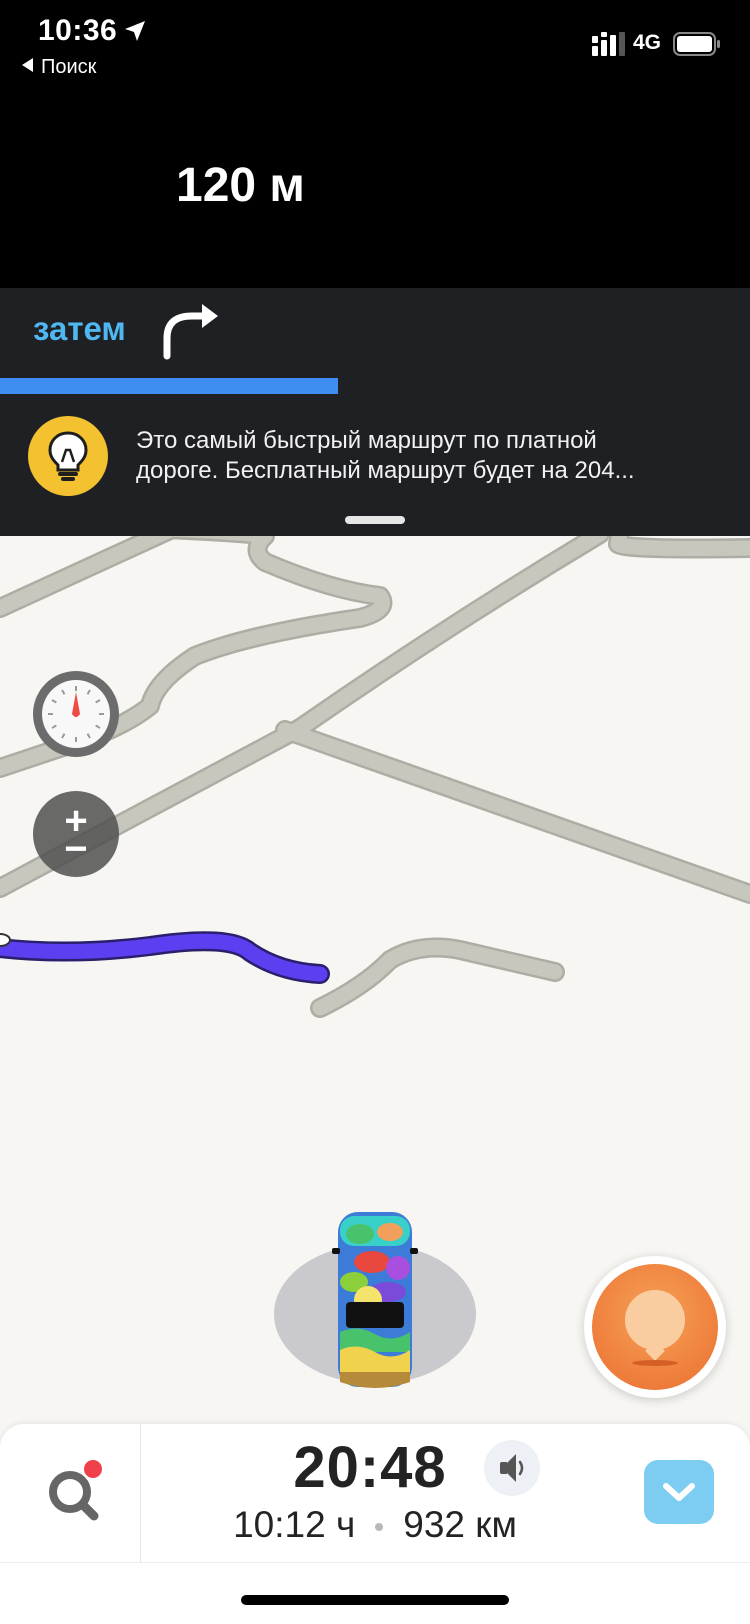 This screenshot has height=1624, width=750. Describe the element at coordinates (608, 44) in the screenshot. I see `signal-strength-icon` at that location.